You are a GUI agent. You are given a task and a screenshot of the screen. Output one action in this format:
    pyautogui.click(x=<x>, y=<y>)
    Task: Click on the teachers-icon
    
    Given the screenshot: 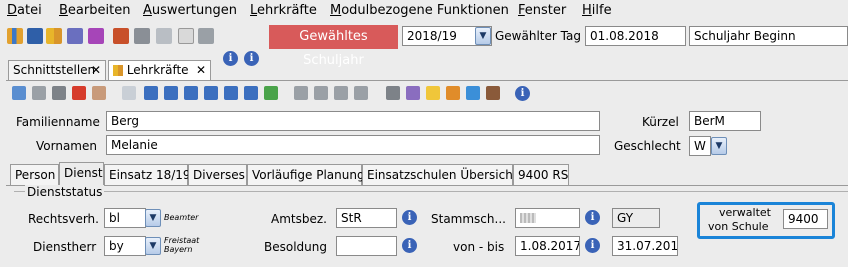 What is the action you would take?
    pyautogui.click(x=15, y=36)
    